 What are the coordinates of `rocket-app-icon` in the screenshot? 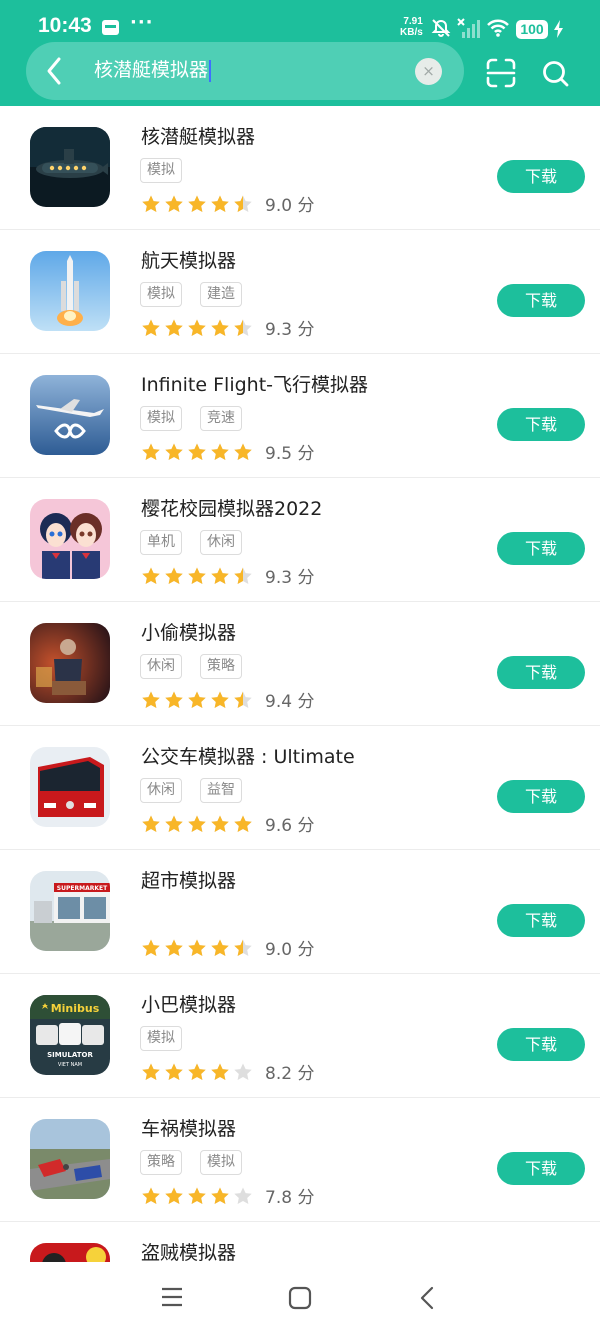 It's located at (70, 291).